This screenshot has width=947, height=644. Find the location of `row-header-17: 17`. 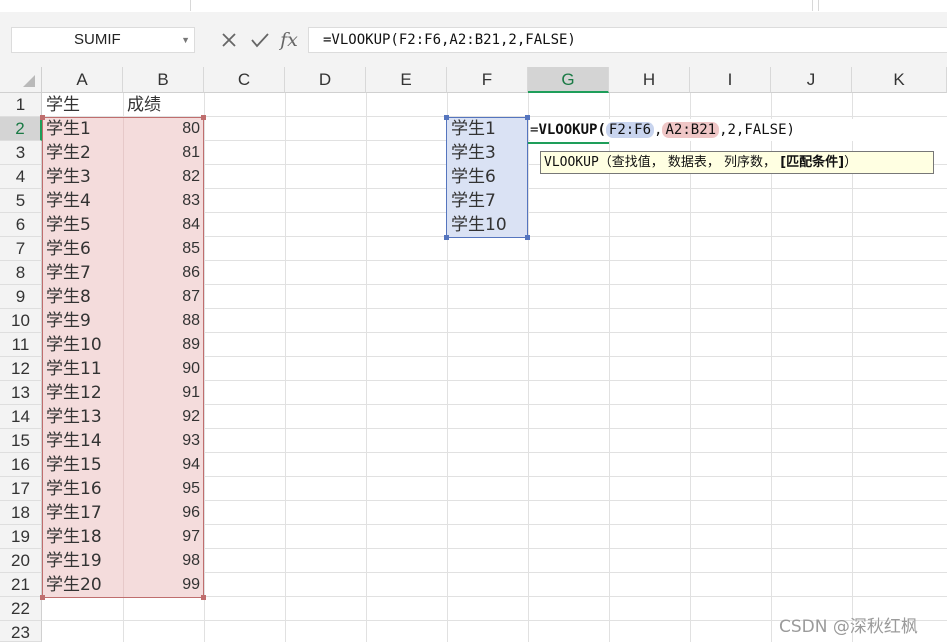

row-header-17: 17 is located at coordinates (21, 489).